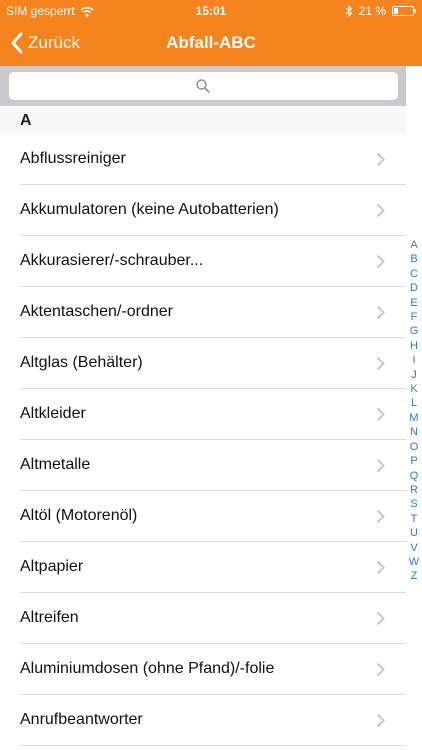  I want to click on back-label: Zurück, so click(54, 42).